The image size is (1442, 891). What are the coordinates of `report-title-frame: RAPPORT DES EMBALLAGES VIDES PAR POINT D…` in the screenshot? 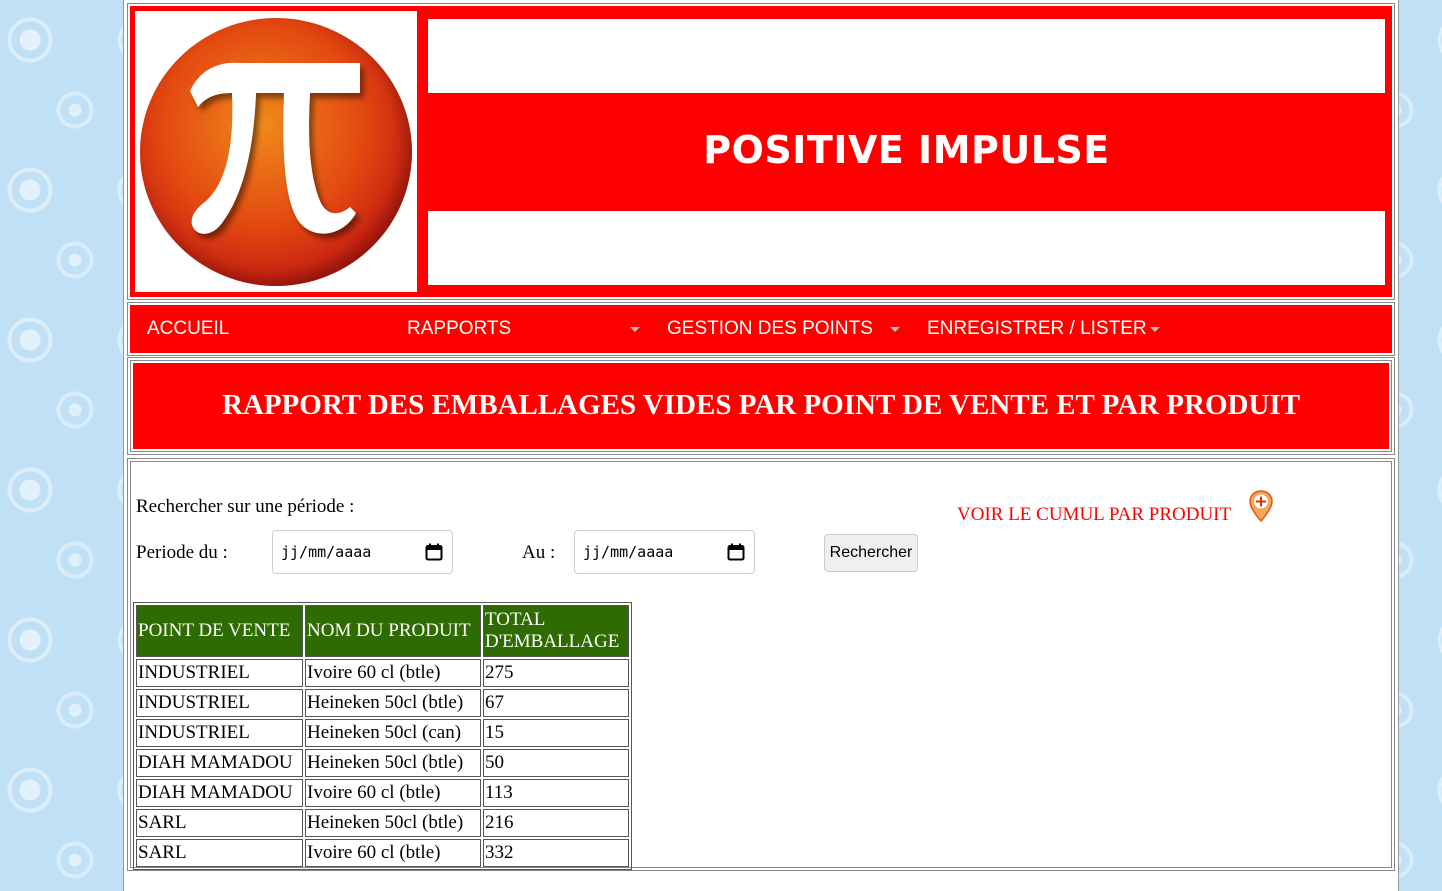 It's located at (761, 406).